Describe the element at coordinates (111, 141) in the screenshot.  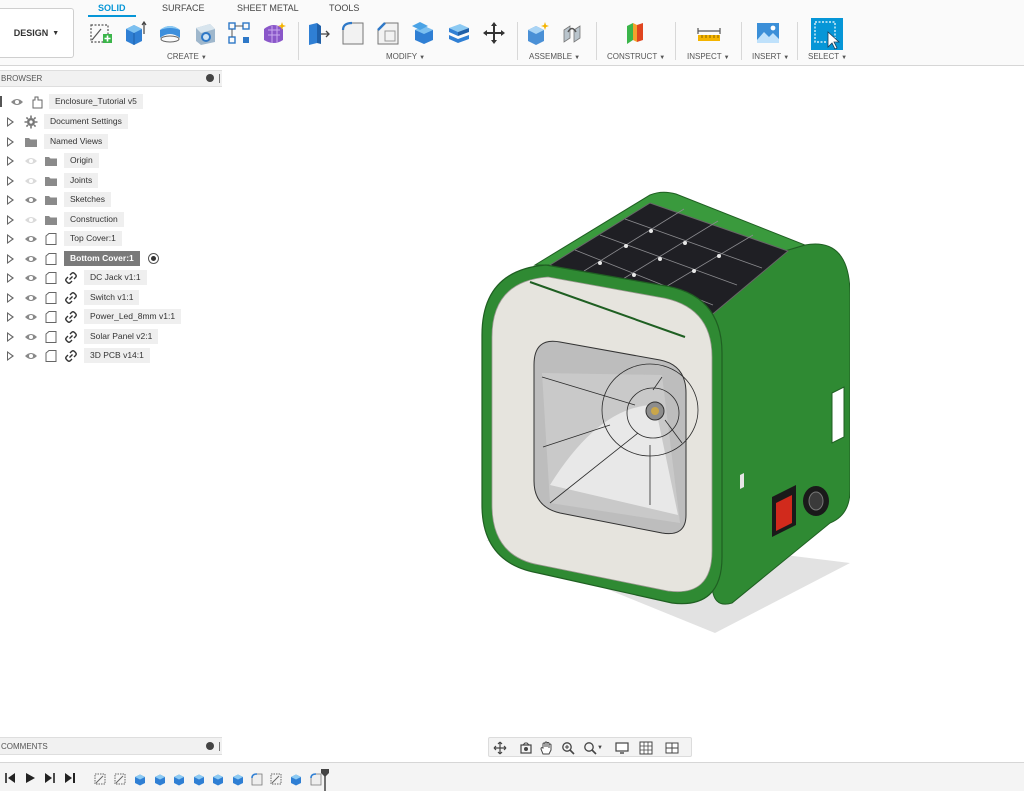
I see `browser-item-named-views: Named Views` at that location.